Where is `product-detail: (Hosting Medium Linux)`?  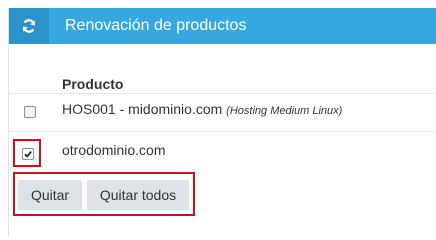
product-detail: (Hosting Medium Linux) is located at coordinates (284, 111).